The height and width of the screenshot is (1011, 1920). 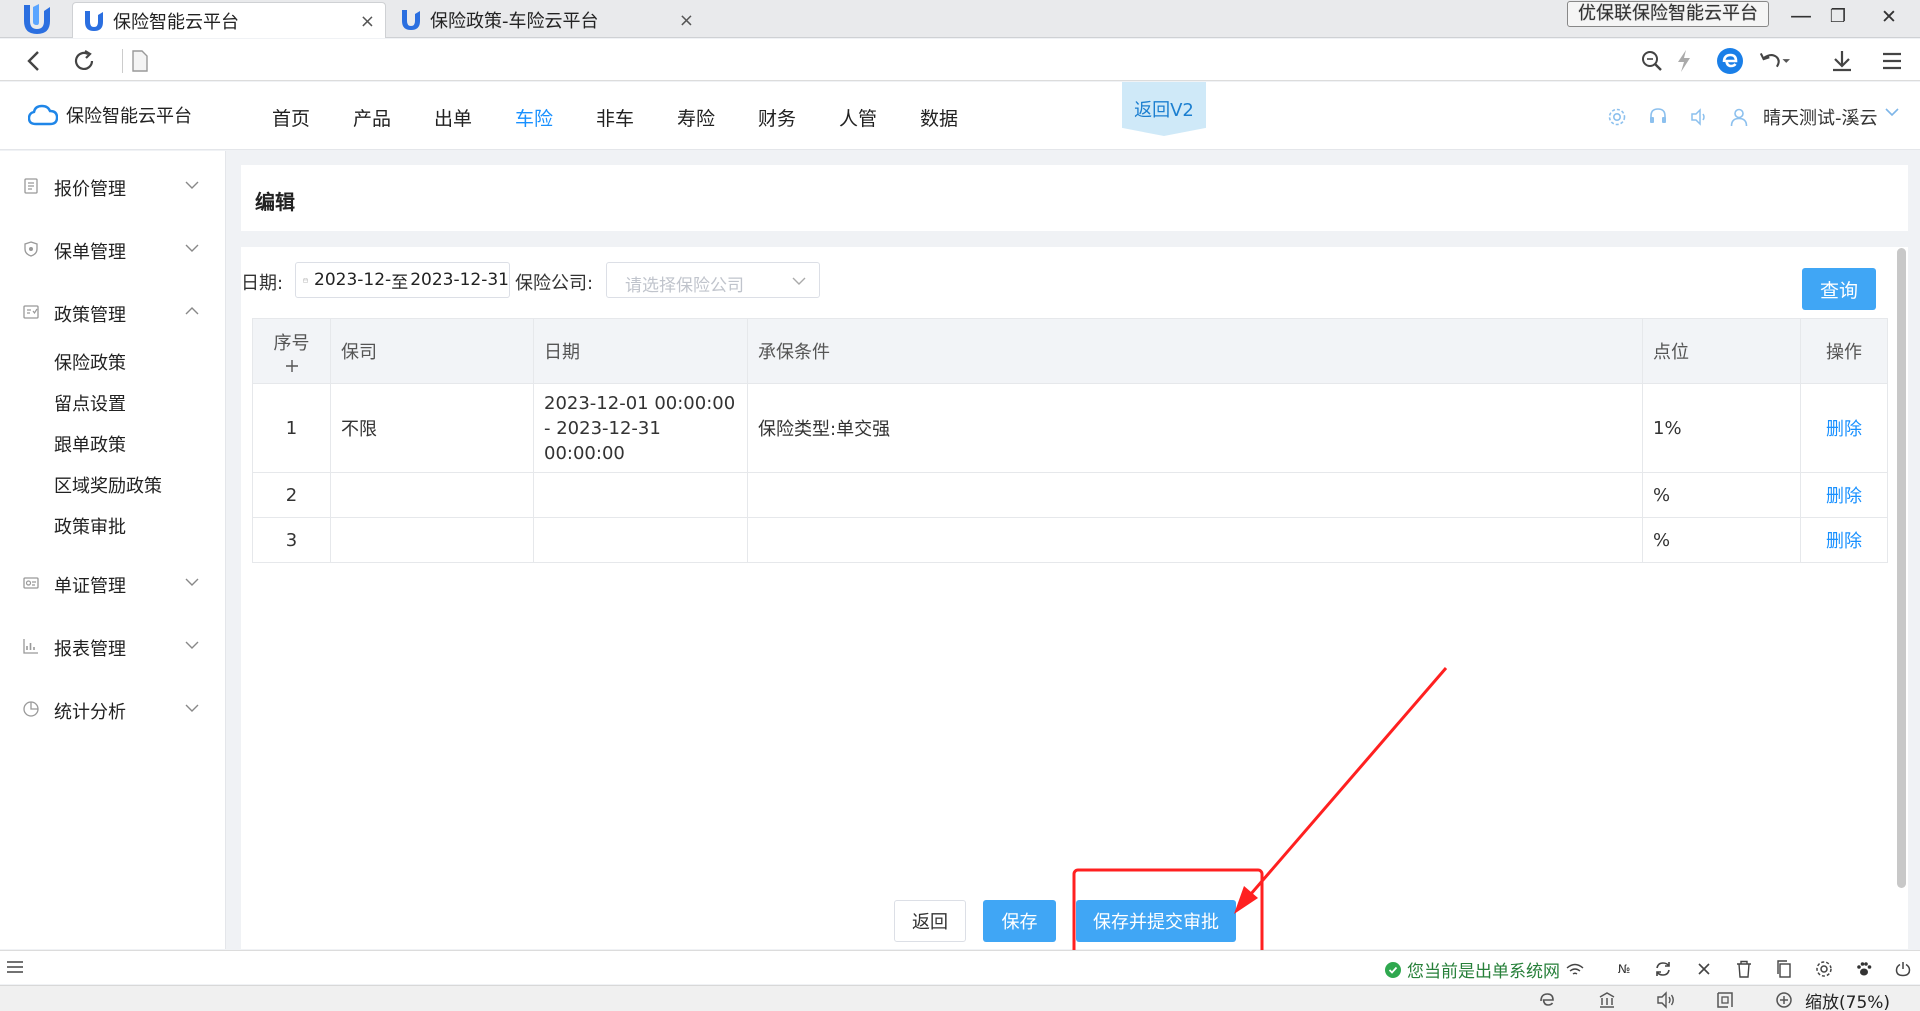 I want to click on cell-action: 删除, so click(x=1844, y=540).